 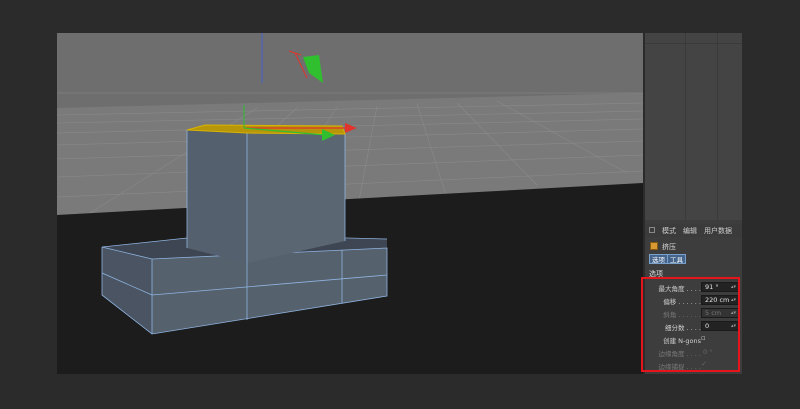 I want to click on tower-right-face, so click(x=296, y=198).